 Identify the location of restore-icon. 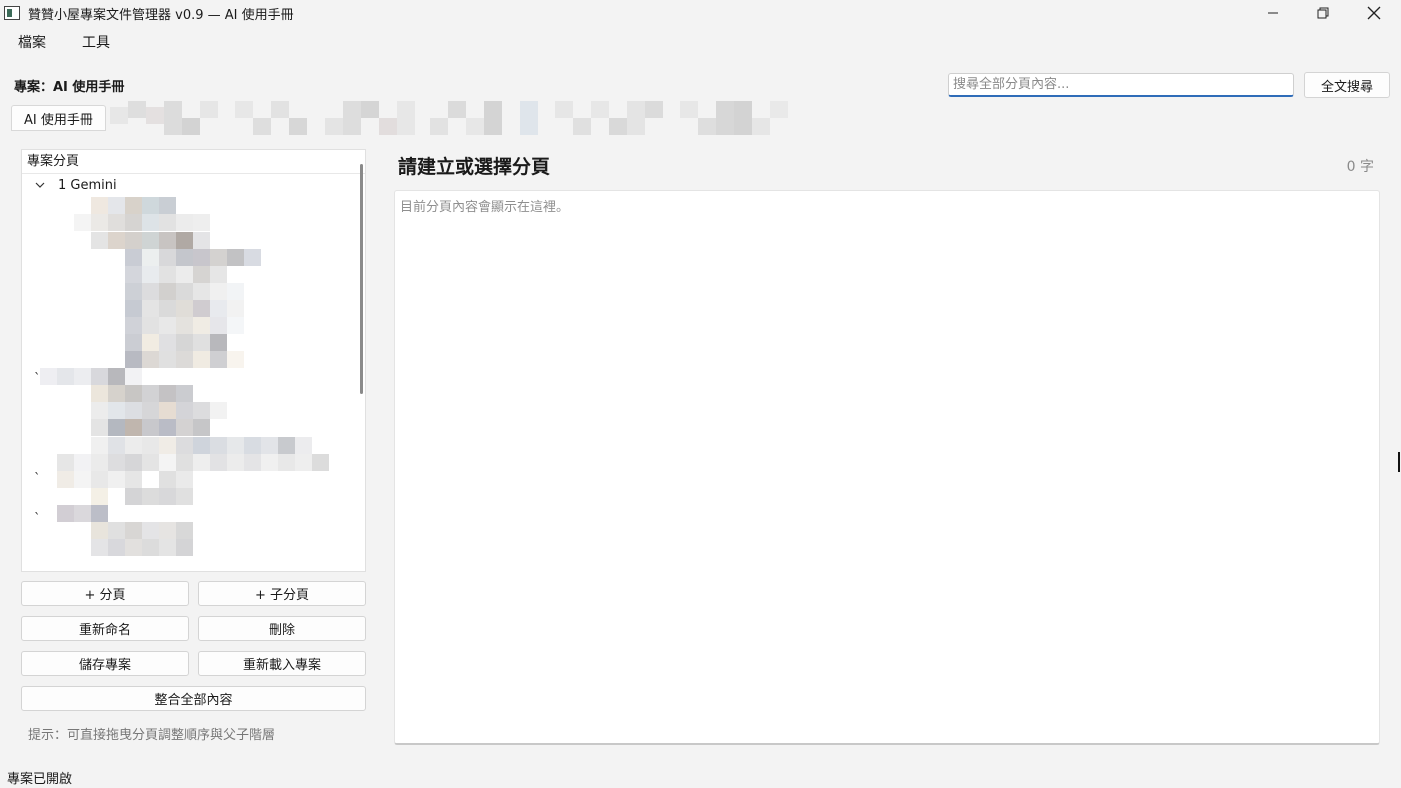
(1323, 13).